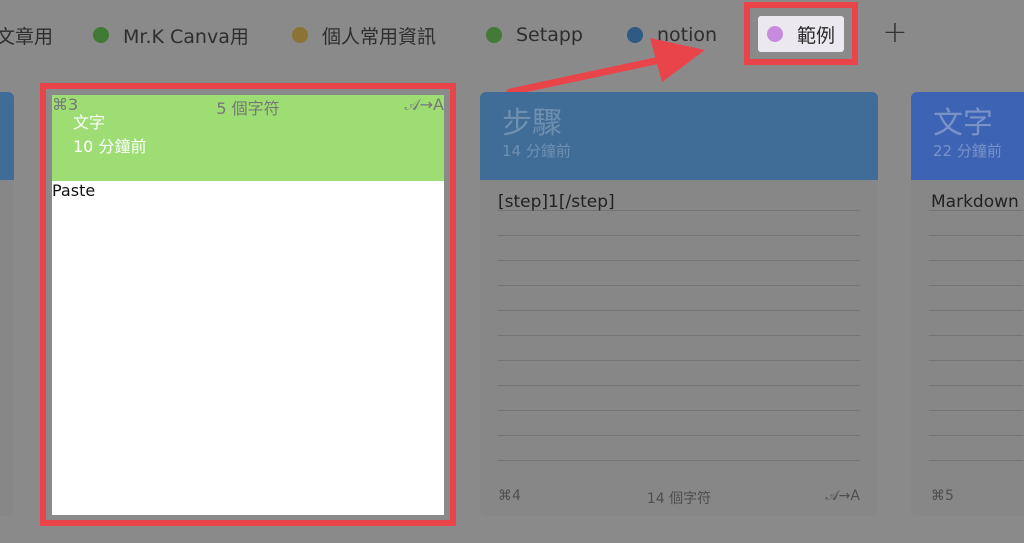 The image size is (1024, 543). I want to click on card-footer: ⌘5, so click(977, 497).